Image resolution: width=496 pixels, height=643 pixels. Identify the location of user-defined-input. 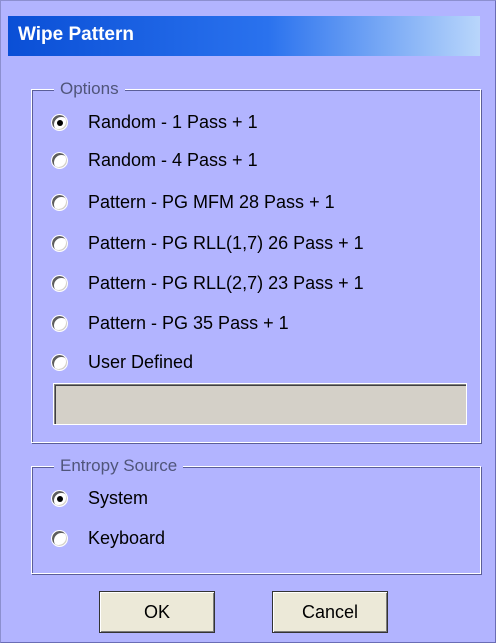
(260, 404).